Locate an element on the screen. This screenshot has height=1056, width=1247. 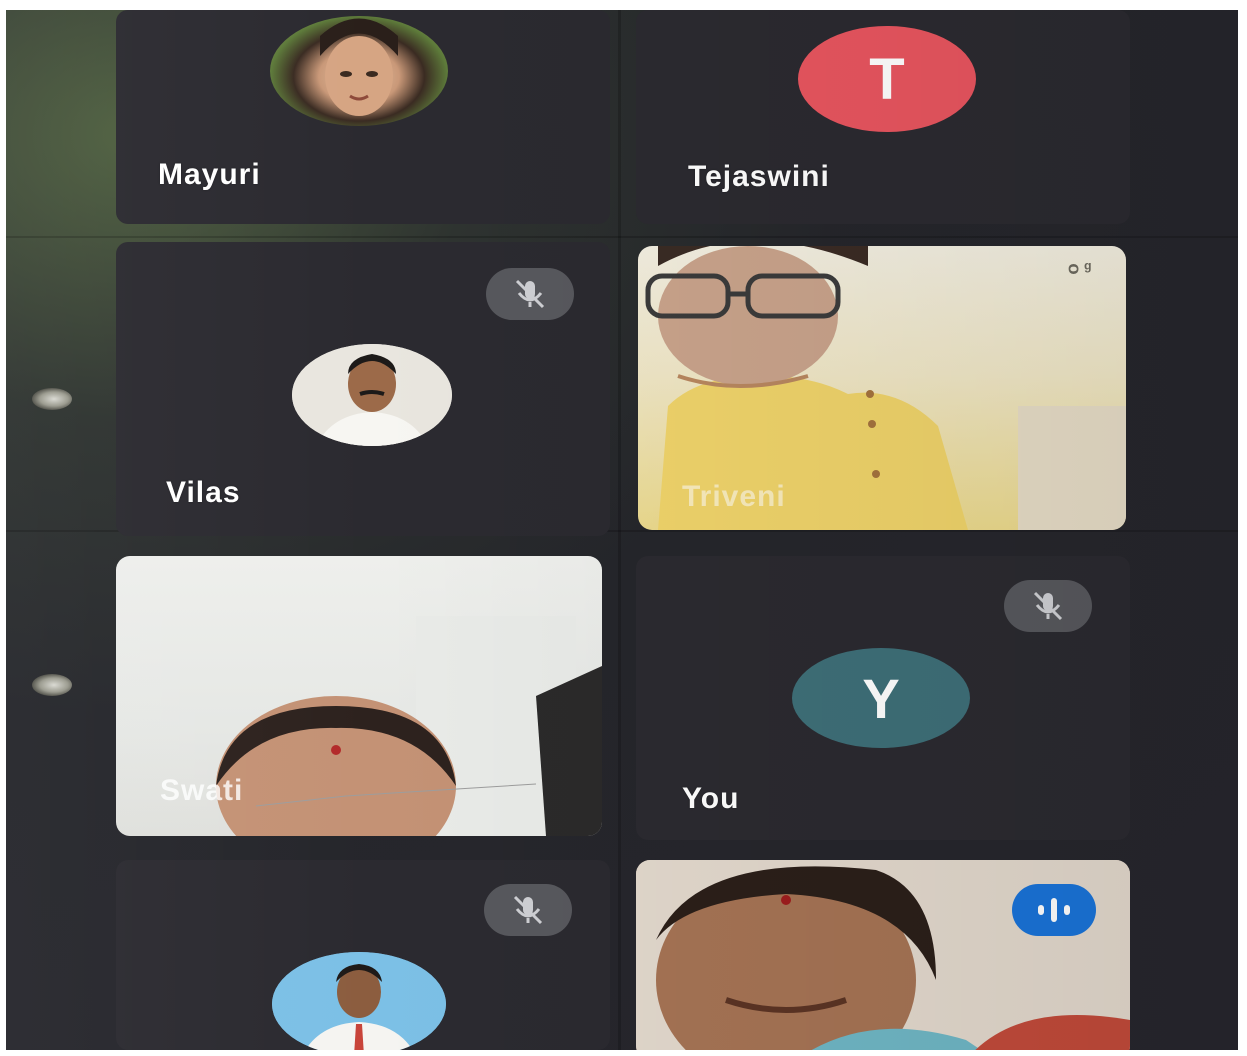
participant-name: Tejaswini is located at coordinates (759, 176).